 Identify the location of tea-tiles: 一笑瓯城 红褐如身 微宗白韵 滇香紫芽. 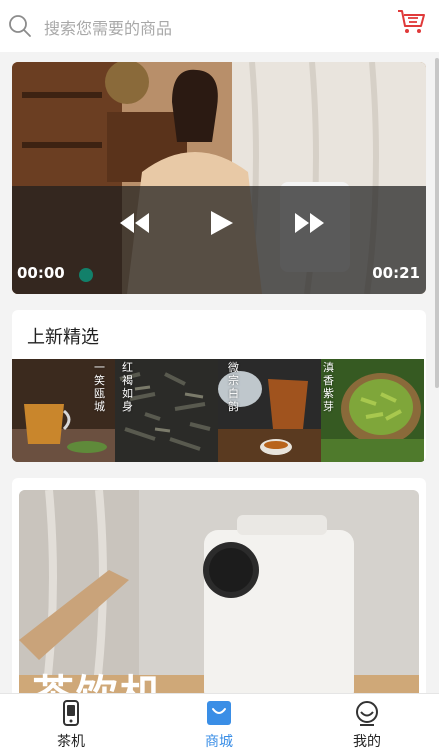
(219, 410).